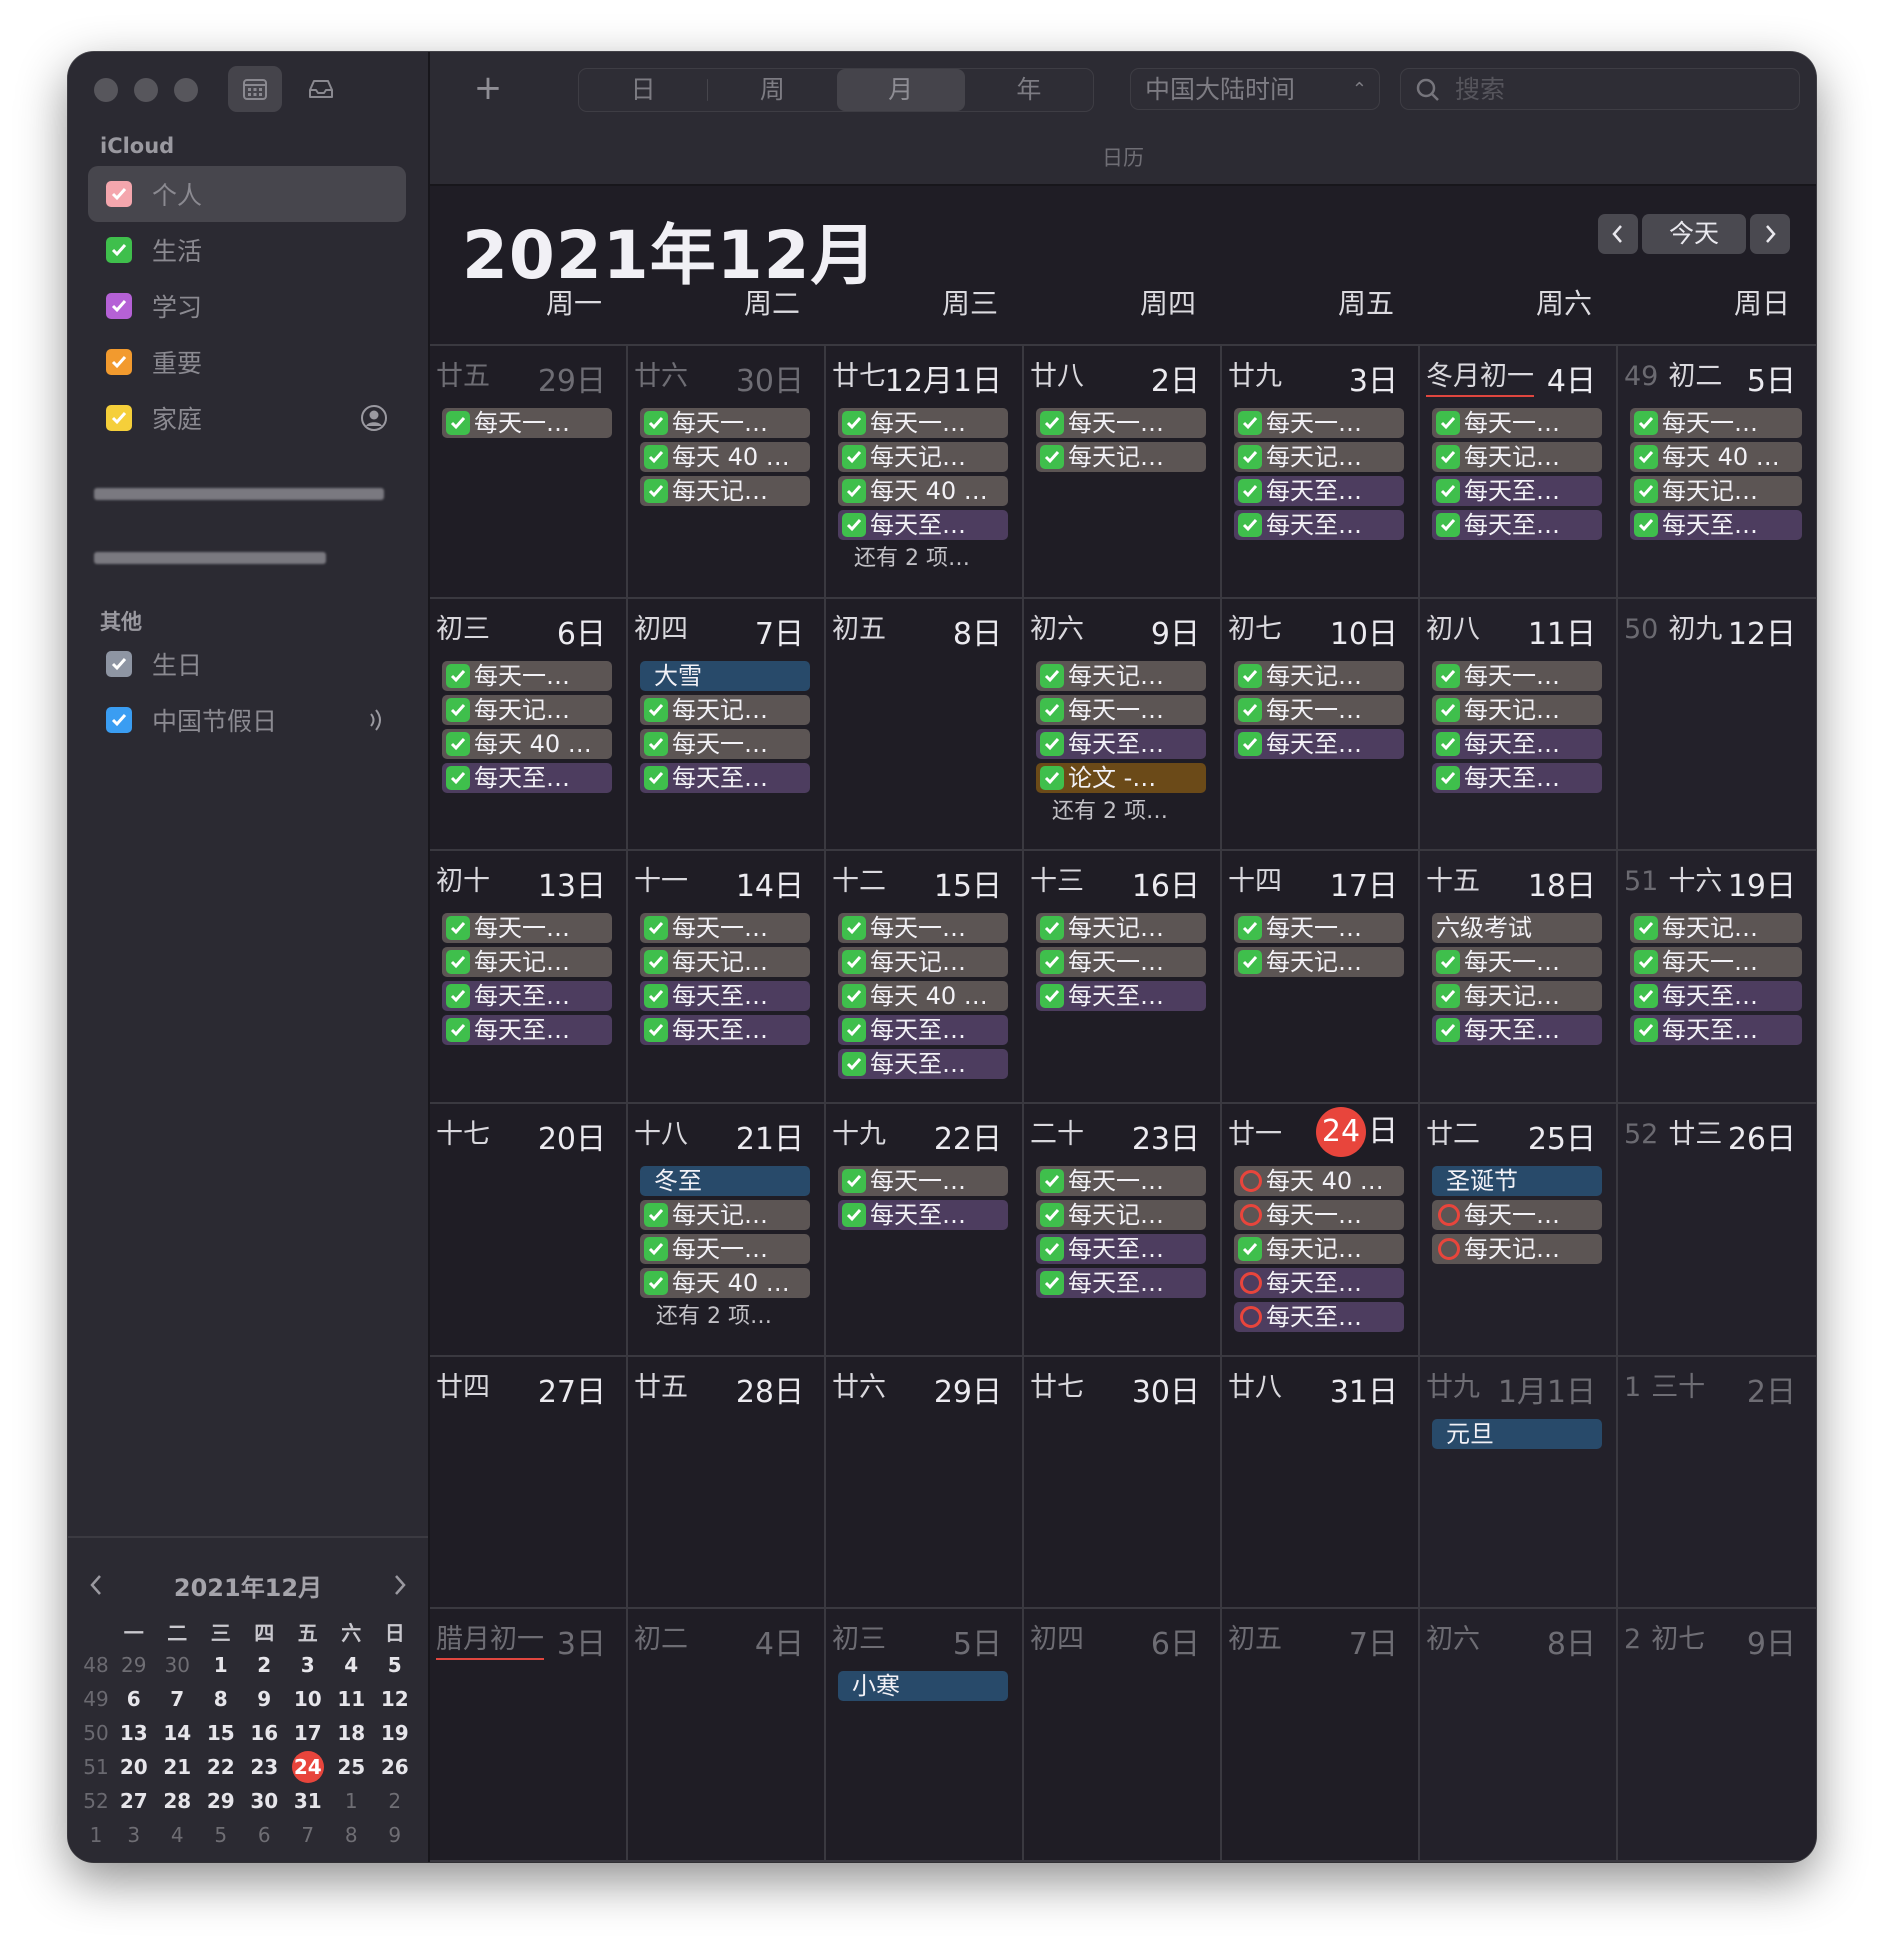 The width and height of the screenshot is (1884, 1948). Describe the element at coordinates (395, 1835) in the screenshot. I see `mini-day: 9` at that location.